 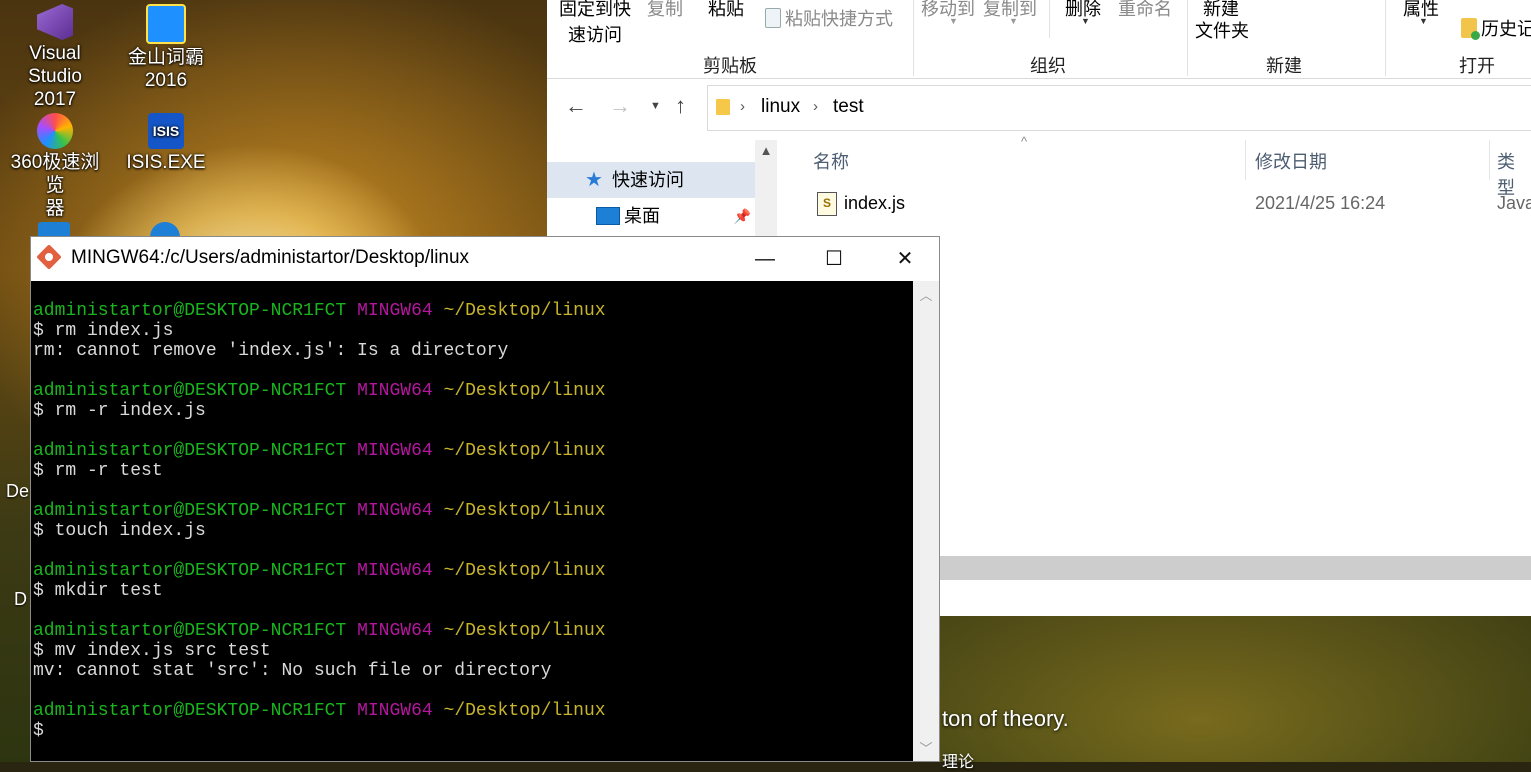 I want to click on desktop-icon-jinshan: 金山词霸 2016, so click(x=166, y=48).